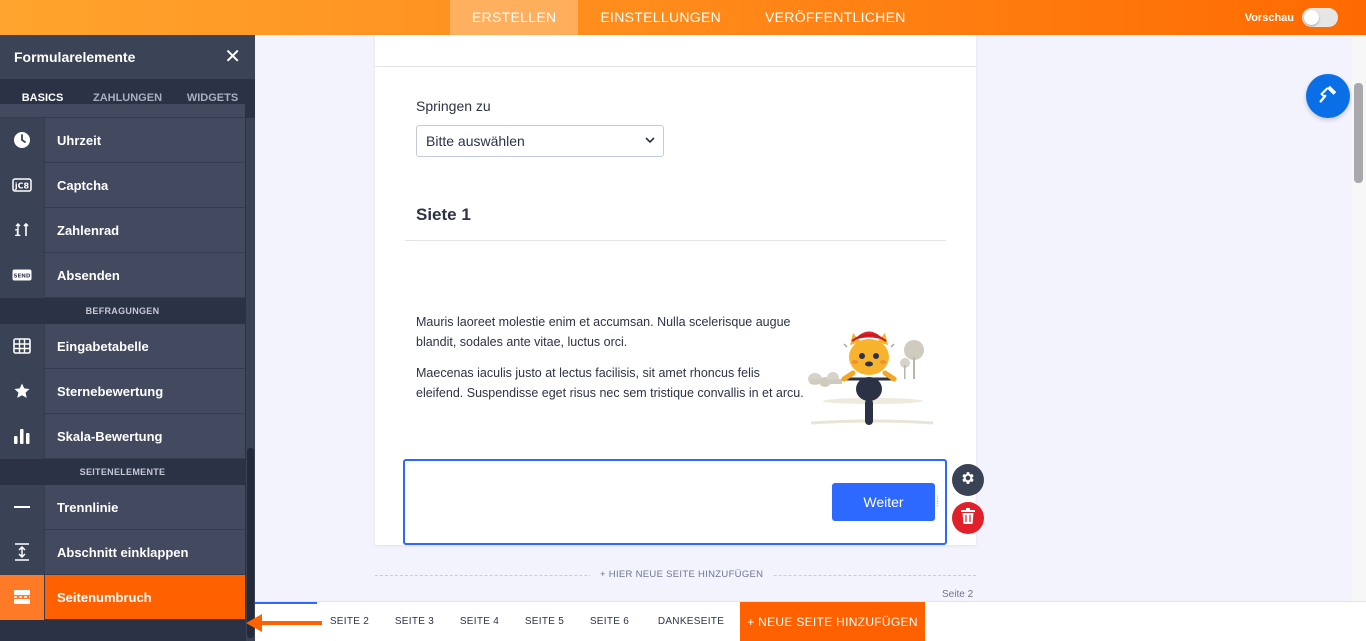 This screenshot has height=641, width=1366. Describe the element at coordinates (544, 621) in the screenshot. I see `page-tab-seite-5: SEITE 5` at that location.